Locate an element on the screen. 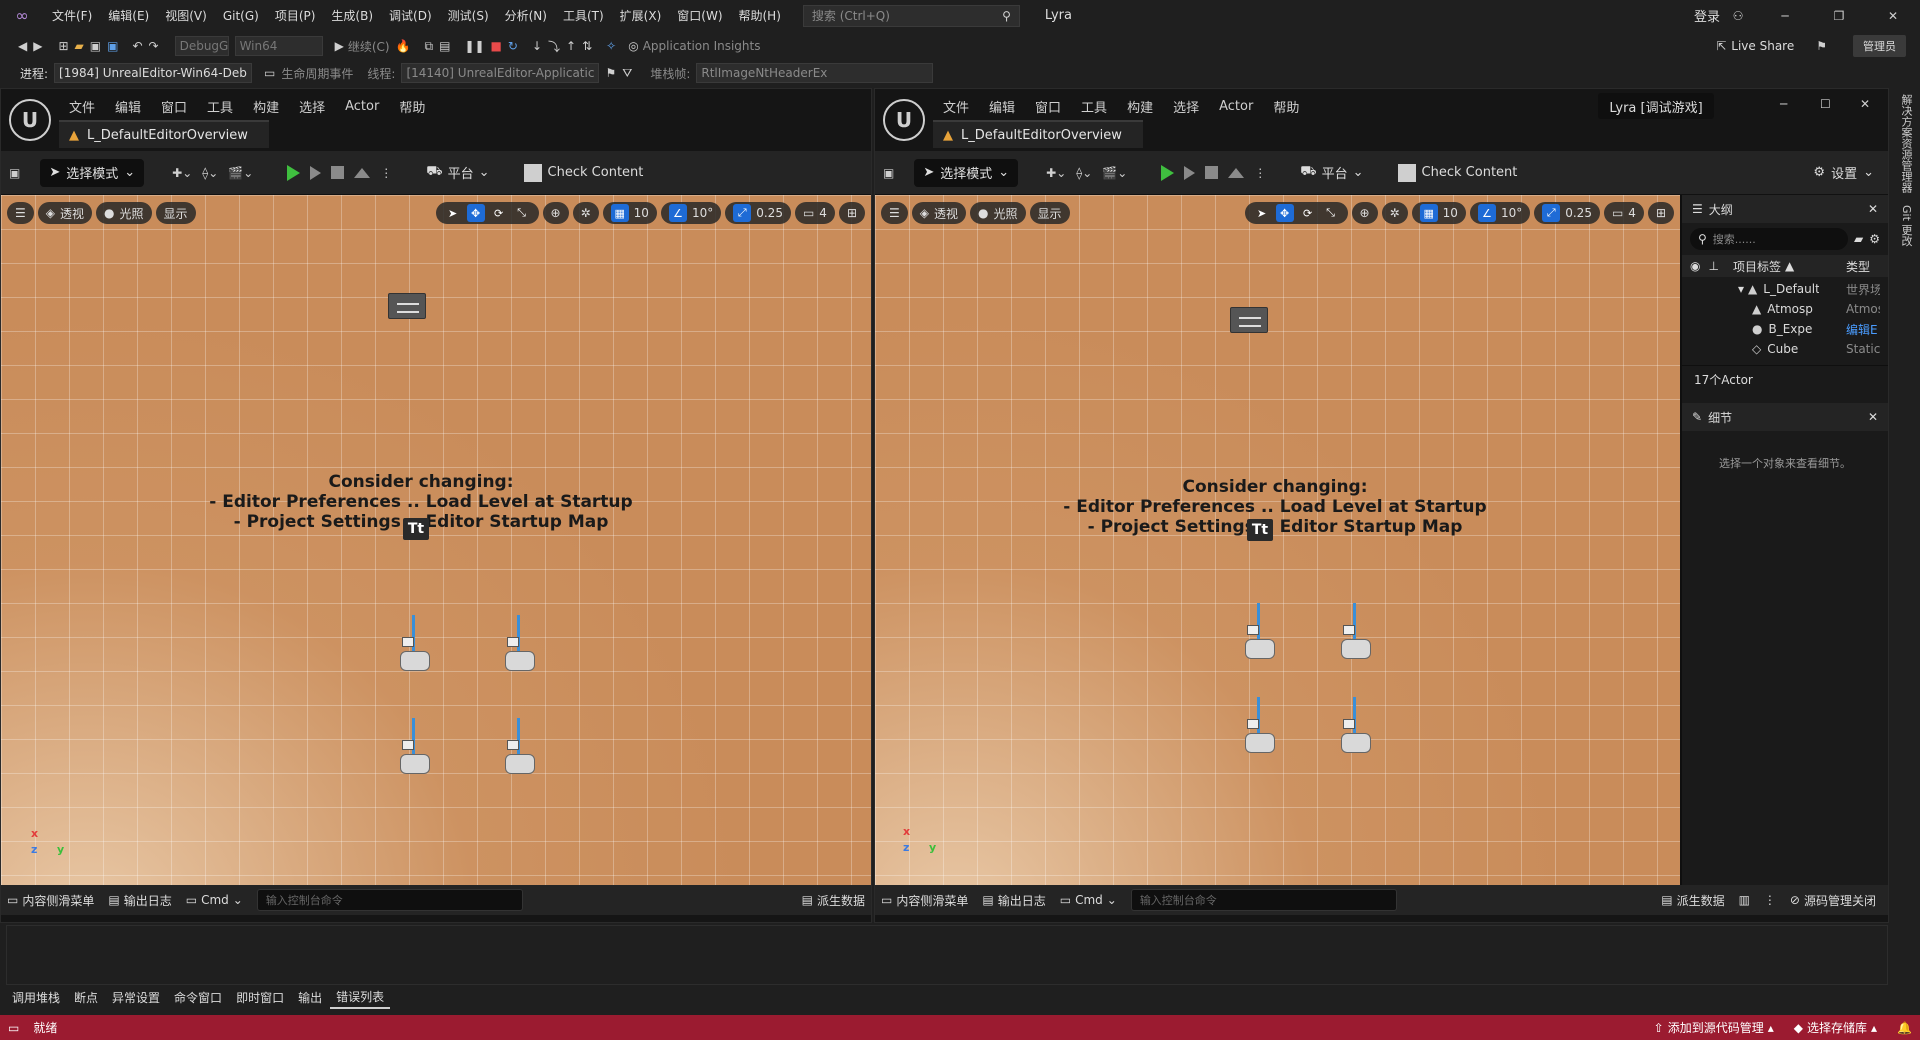 The image size is (1920, 1040). vs-menu-item: 生成(B) is located at coordinates (352, 15).